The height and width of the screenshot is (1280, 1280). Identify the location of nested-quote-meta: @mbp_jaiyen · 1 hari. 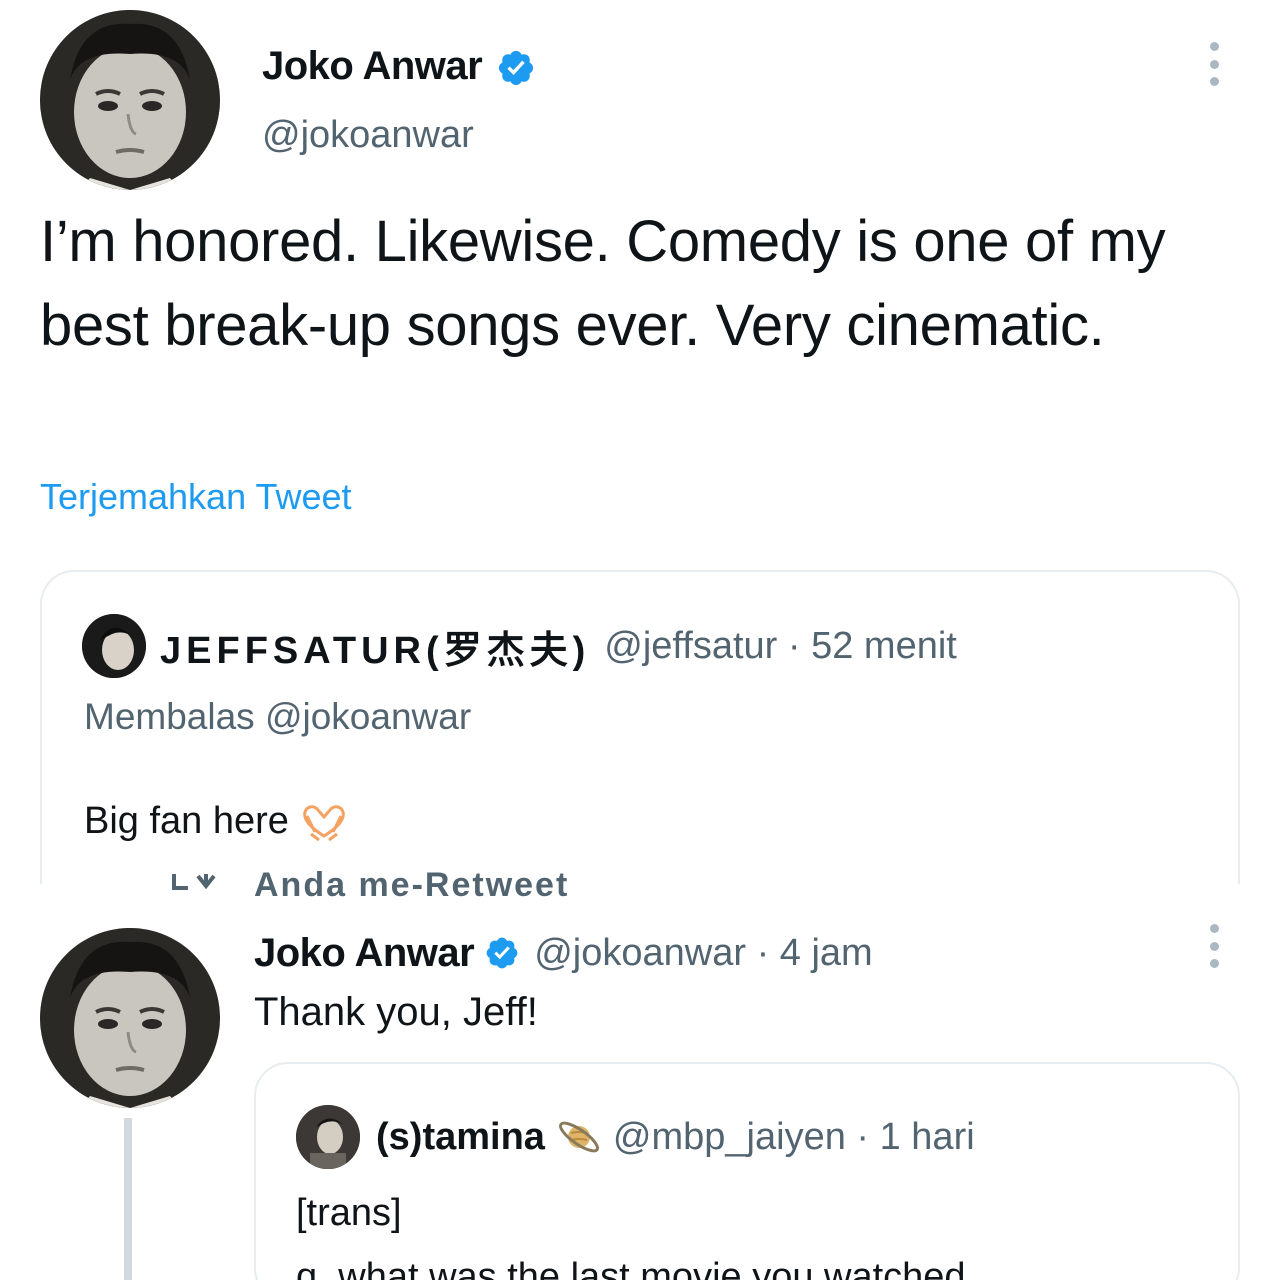
(793, 1136).